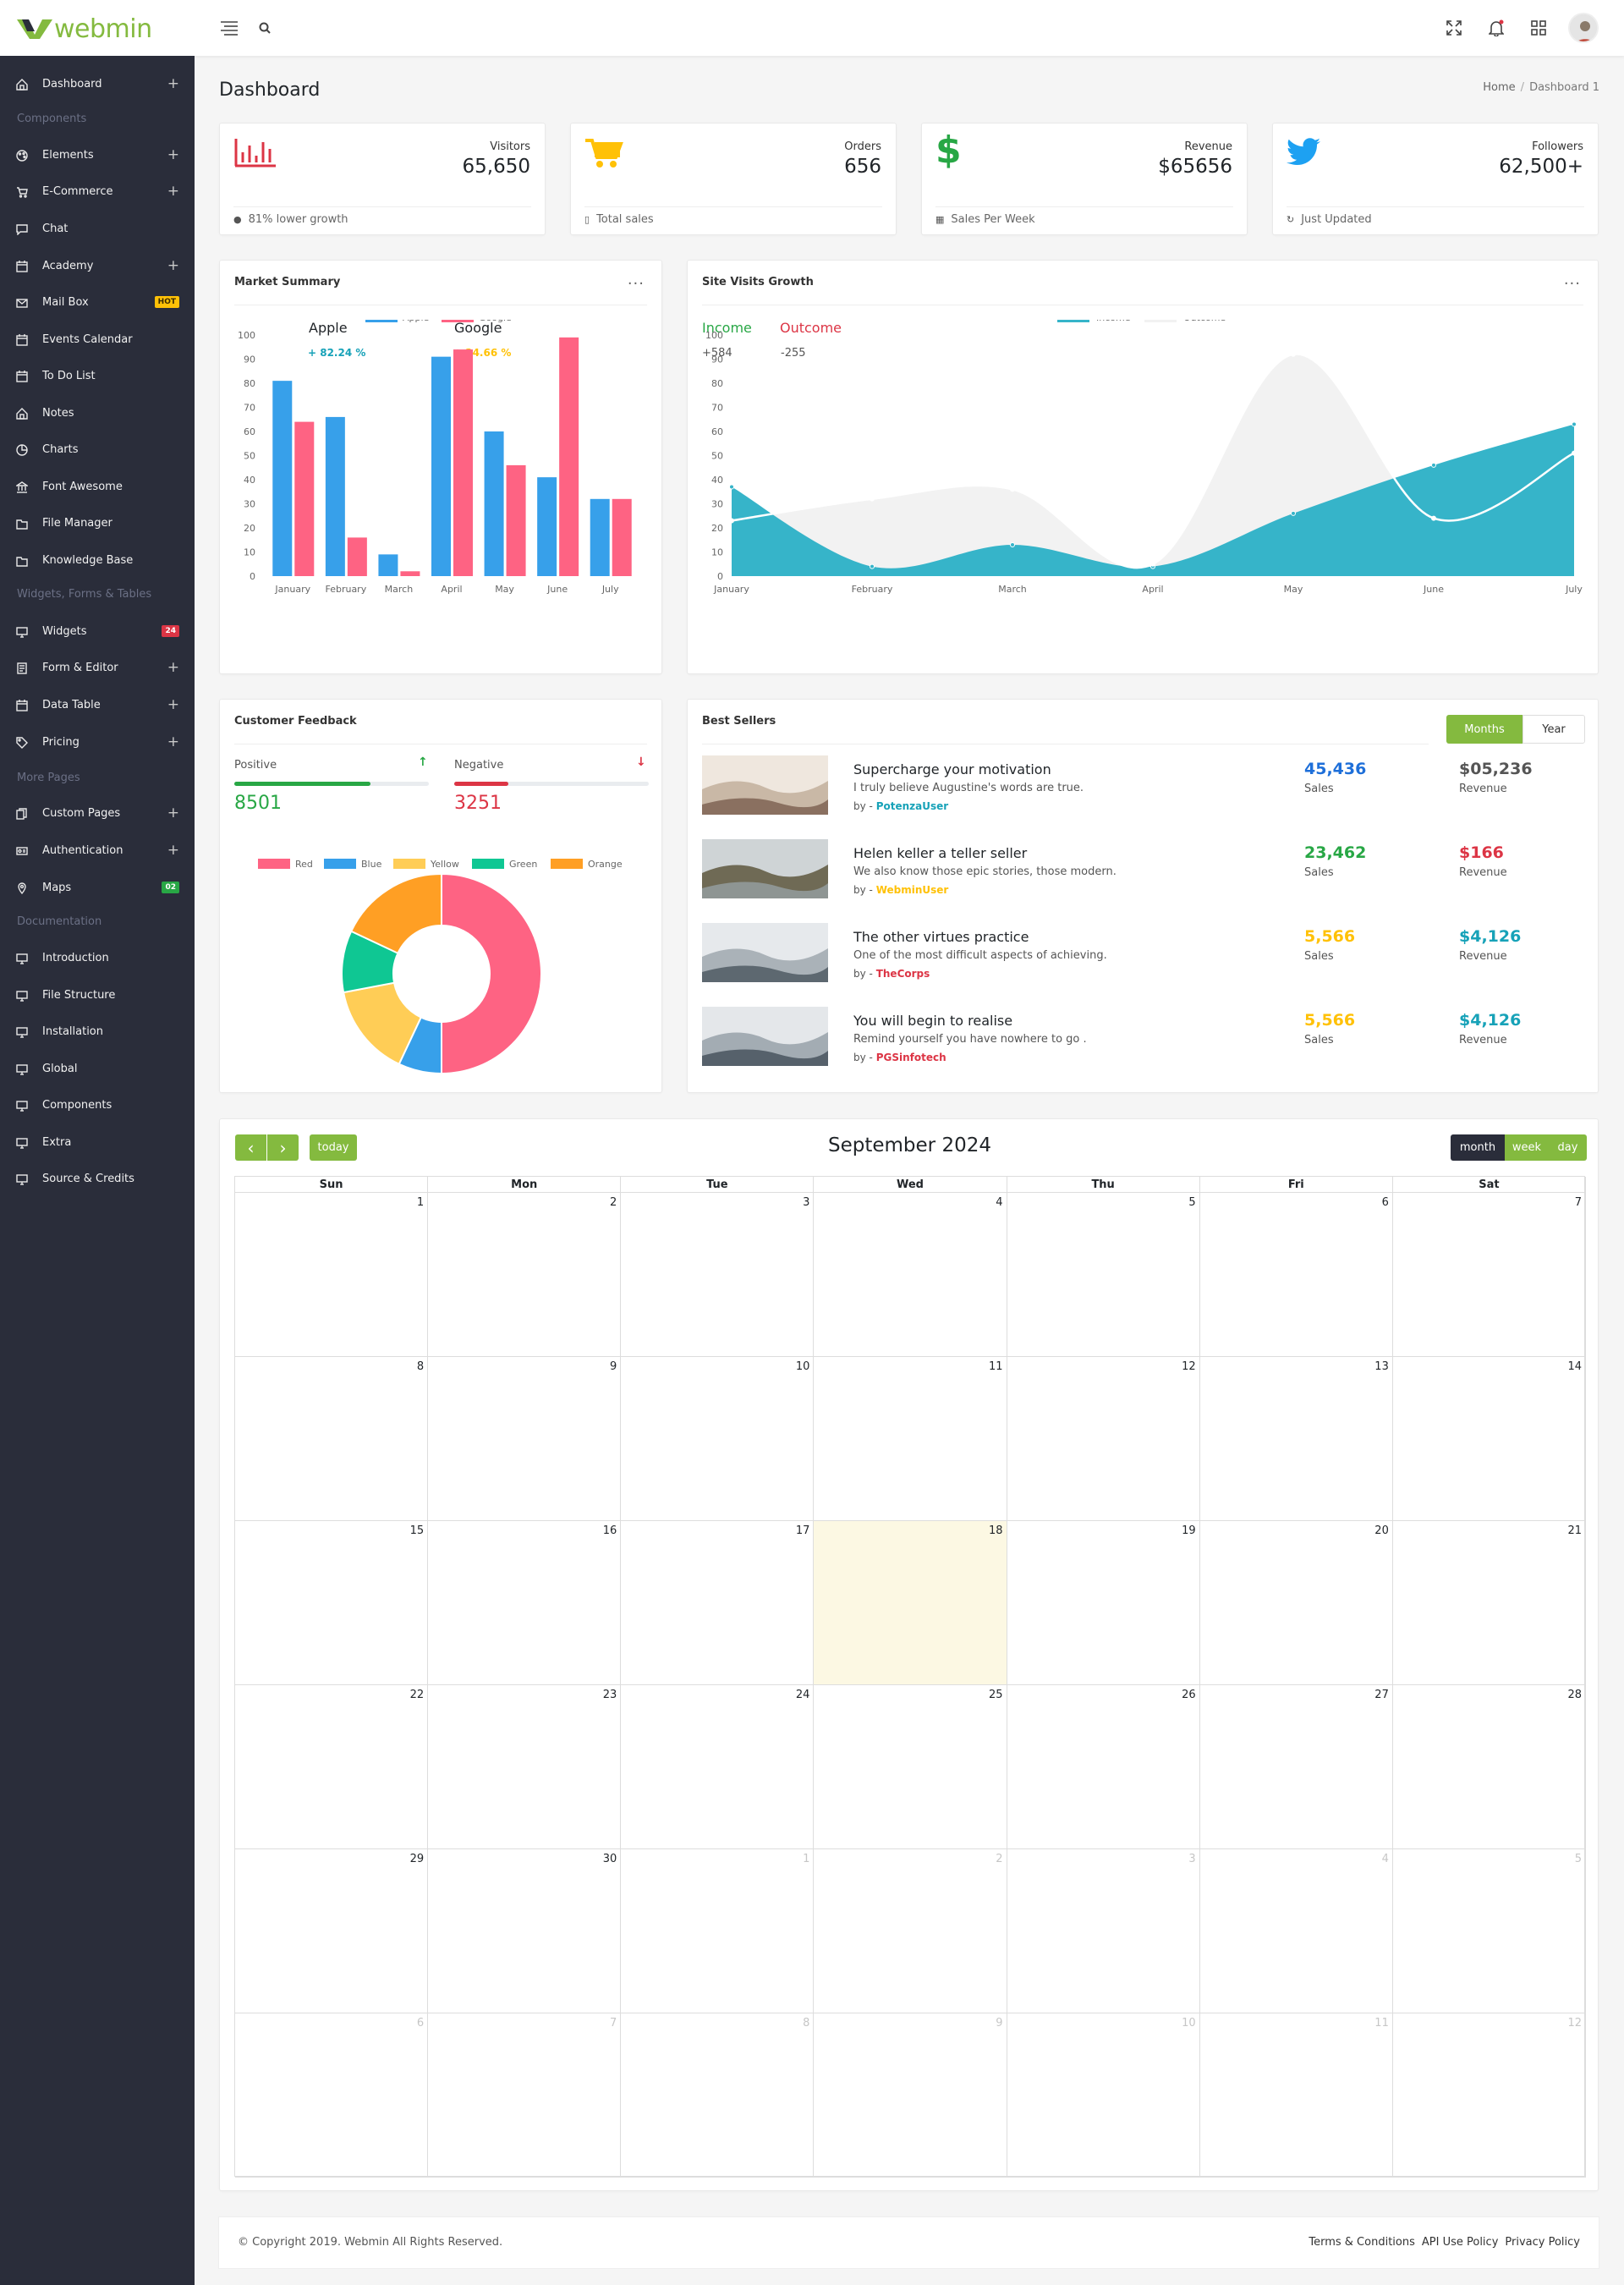  I want to click on sidebar-item-charts: Charts, so click(98, 449).